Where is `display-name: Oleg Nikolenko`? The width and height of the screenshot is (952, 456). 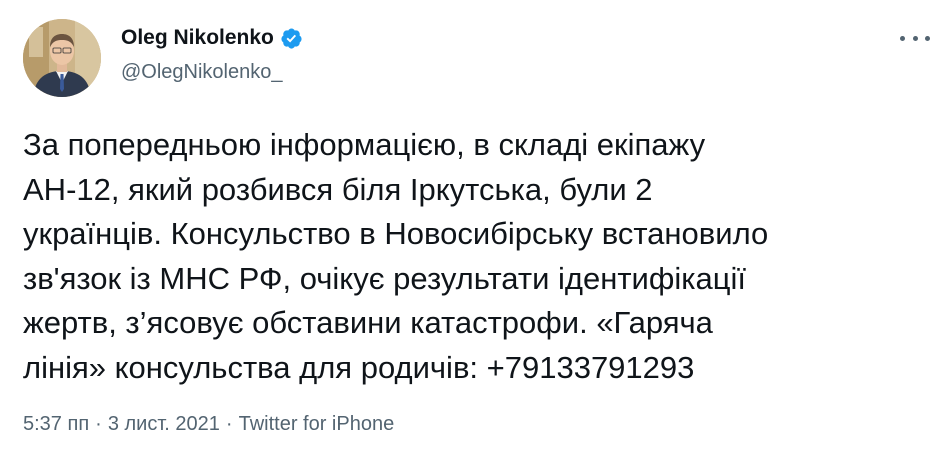 display-name: Oleg Nikolenko is located at coordinates (197, 38).